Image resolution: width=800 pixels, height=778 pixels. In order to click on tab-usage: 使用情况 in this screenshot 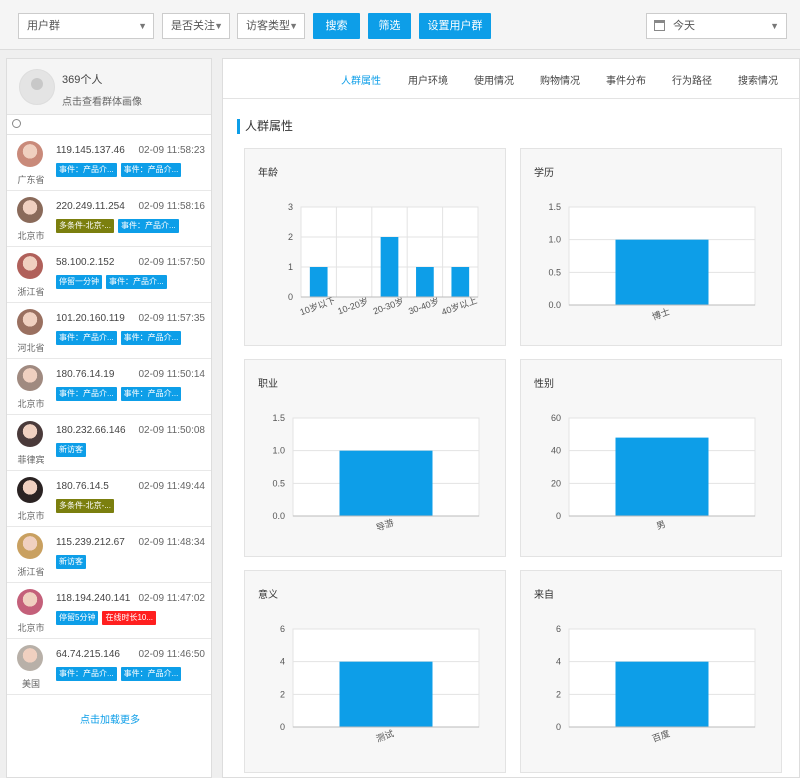, I will do `click(494, 79)`.